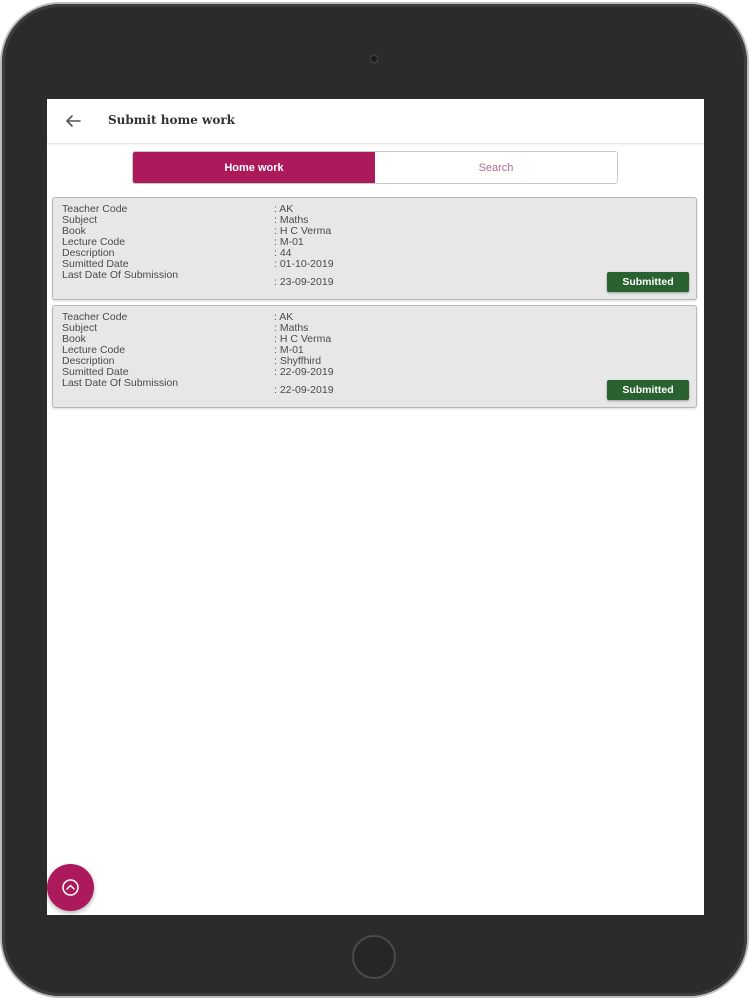 The height and width of the screenshot is (1000, 750). What do you see at coordinates (374, 59) in the screenshot?
I see `camera-dot` at bounding box center [374, 59].